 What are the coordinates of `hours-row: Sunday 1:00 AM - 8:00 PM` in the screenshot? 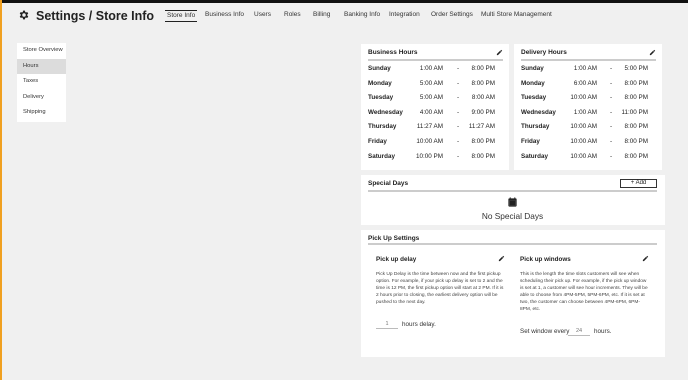 It's located at (435, 70).